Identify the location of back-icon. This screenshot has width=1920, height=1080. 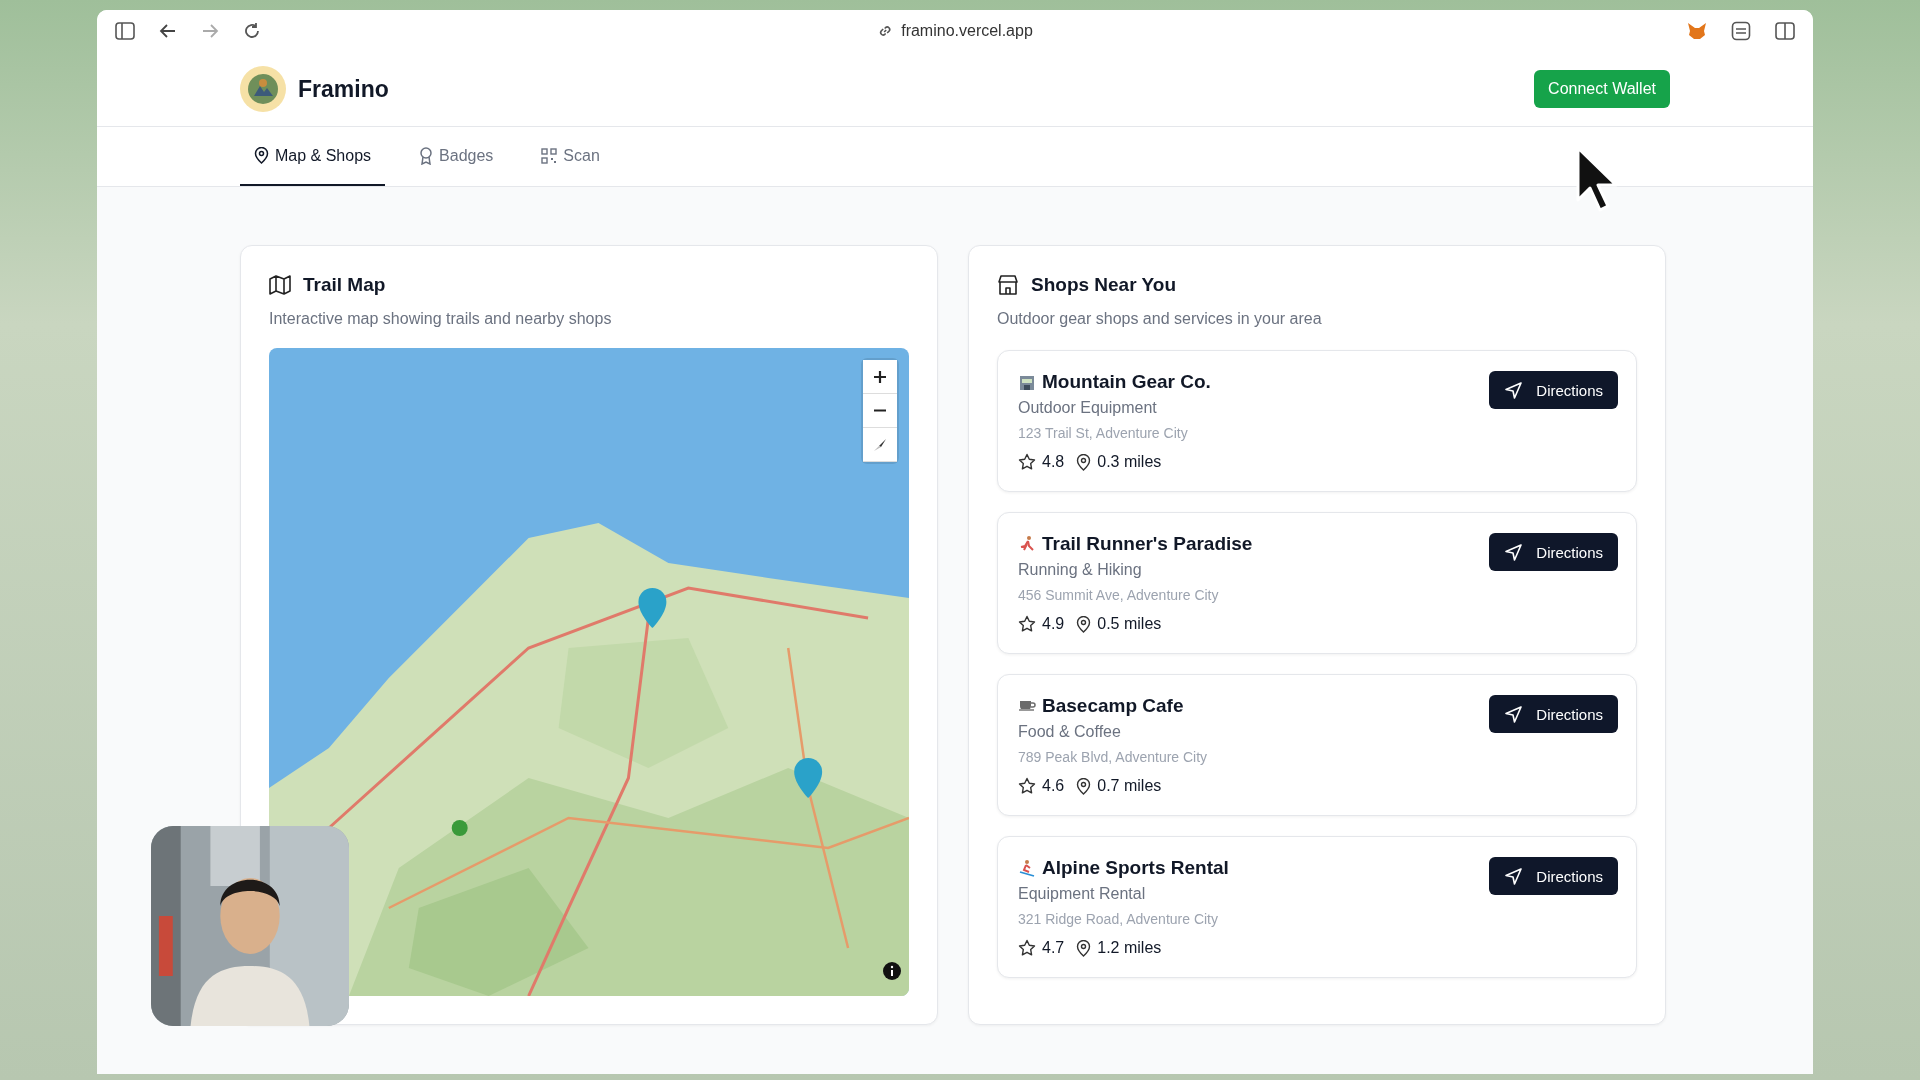
(168, 31).